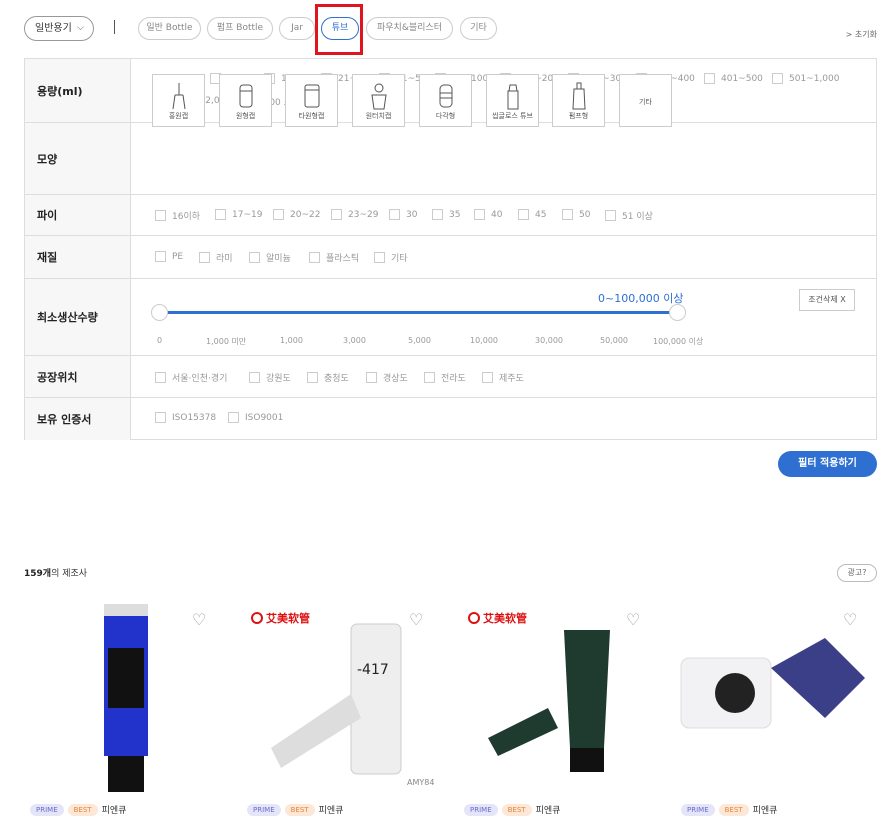 Image resolution: width=890 pixels, height=825 pixels. What do you see at coordinates (185, 417) in the screenshot?
I see `certification-checkbox: ISO15378` at bounding box center [185, 417].